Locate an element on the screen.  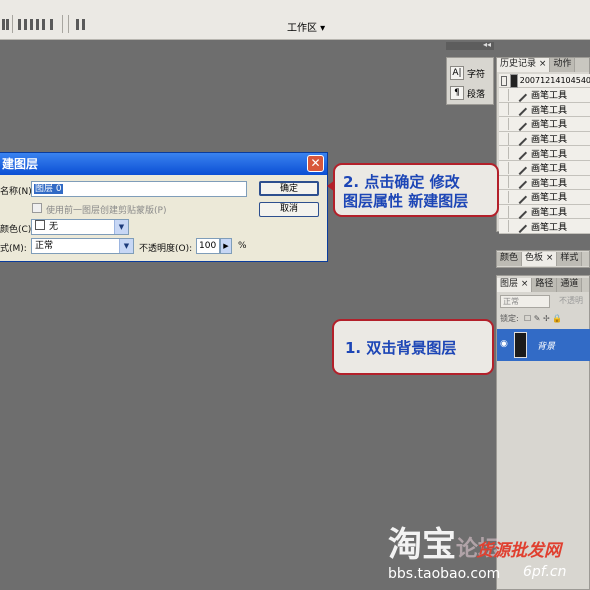
color-select: 无 ▼ is located at coordinates (80, 227).